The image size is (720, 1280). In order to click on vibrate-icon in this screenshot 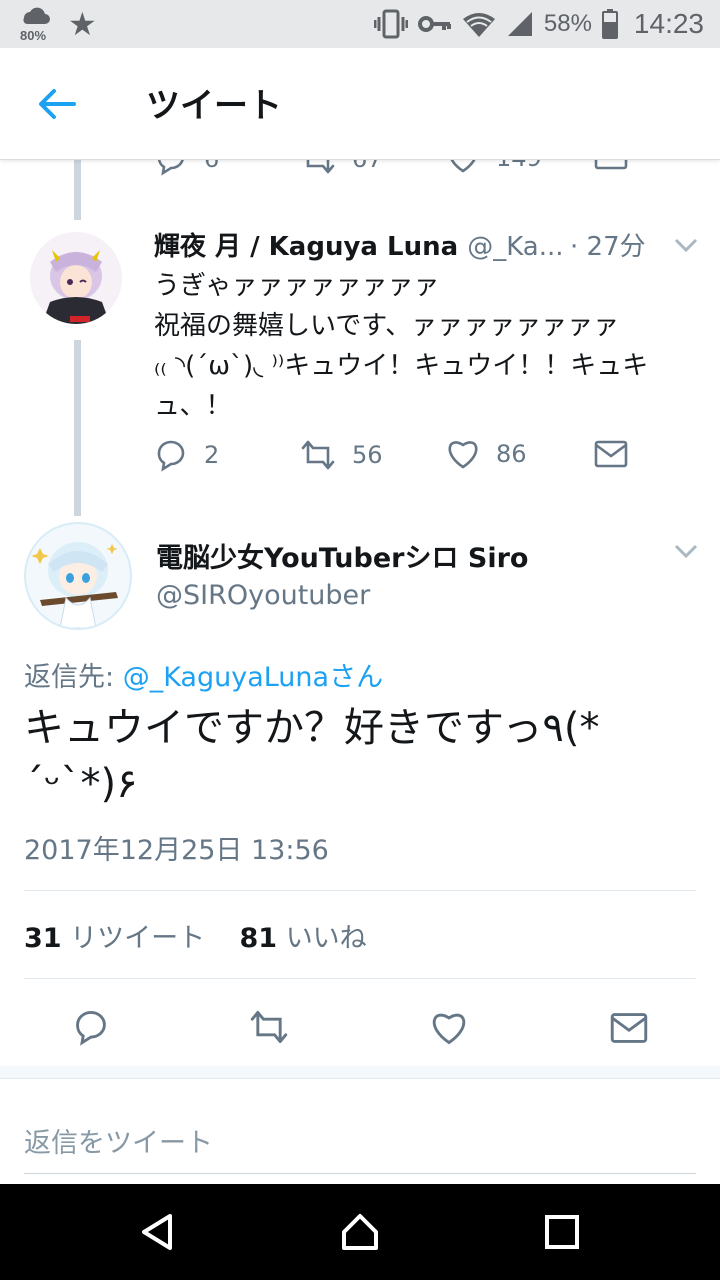, I will do `click(390, 24)`.